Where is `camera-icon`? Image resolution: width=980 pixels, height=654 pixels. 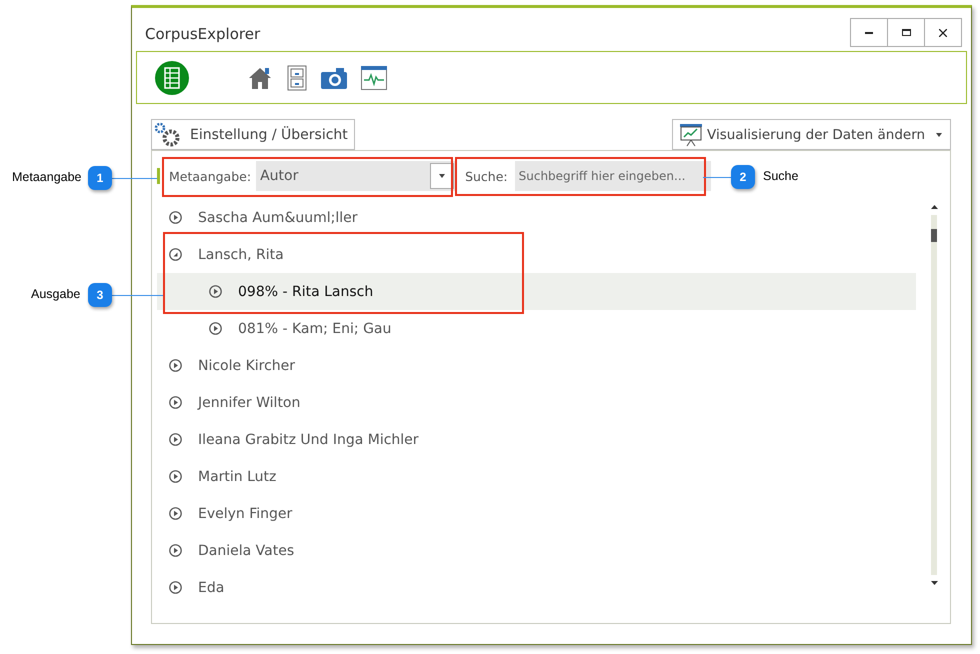 camera-icon is located at coordinates (334, 77).